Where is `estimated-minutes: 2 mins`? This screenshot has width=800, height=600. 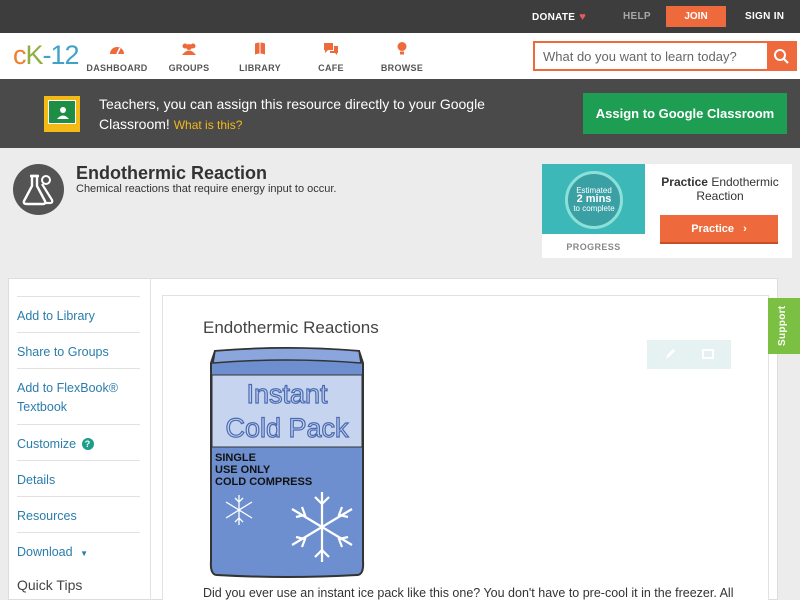
estimated-minutes: 2 mins is located at coordinates (594, 199).